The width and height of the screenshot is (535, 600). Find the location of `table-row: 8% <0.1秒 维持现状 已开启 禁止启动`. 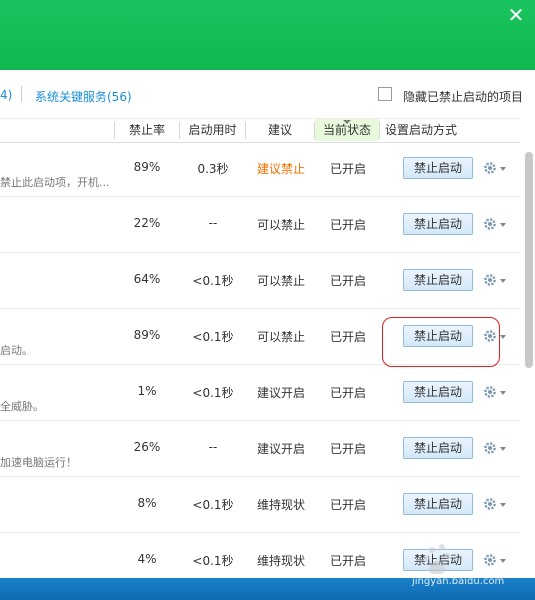

table-row: 8% <0.1秒 维持现状 已开启 禁止启动 is located at coordinates (260, 505).